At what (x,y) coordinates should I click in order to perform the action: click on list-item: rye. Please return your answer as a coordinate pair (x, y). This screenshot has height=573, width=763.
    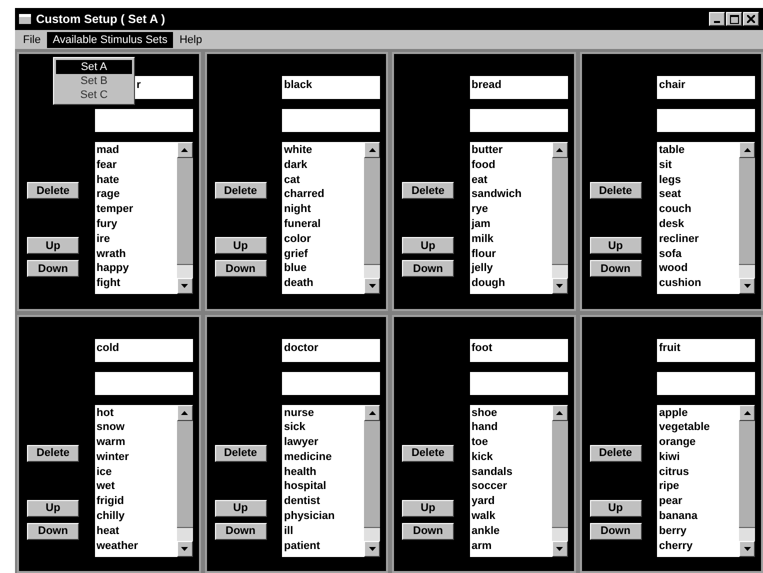
    Looking at the image, I should click on (511, 209).